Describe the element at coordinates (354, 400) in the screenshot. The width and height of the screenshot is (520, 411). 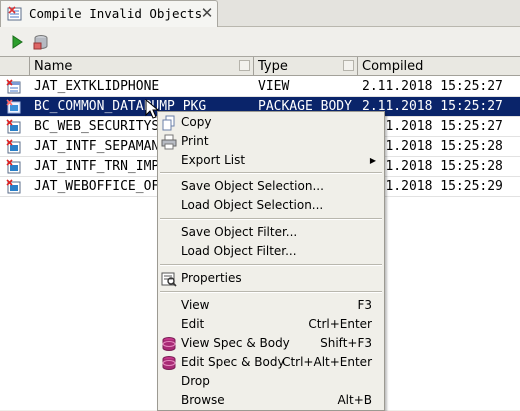
I see `menu-item-shortcut: Alt+B` at that location.